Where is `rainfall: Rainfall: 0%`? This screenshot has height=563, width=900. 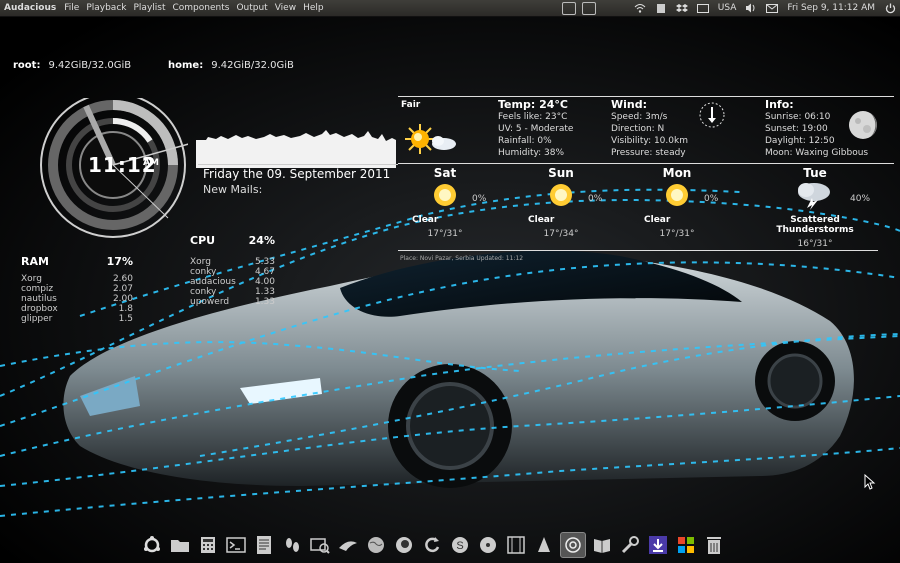 rainfall: Rainfall: 0% is located at coordinates (525, 141).